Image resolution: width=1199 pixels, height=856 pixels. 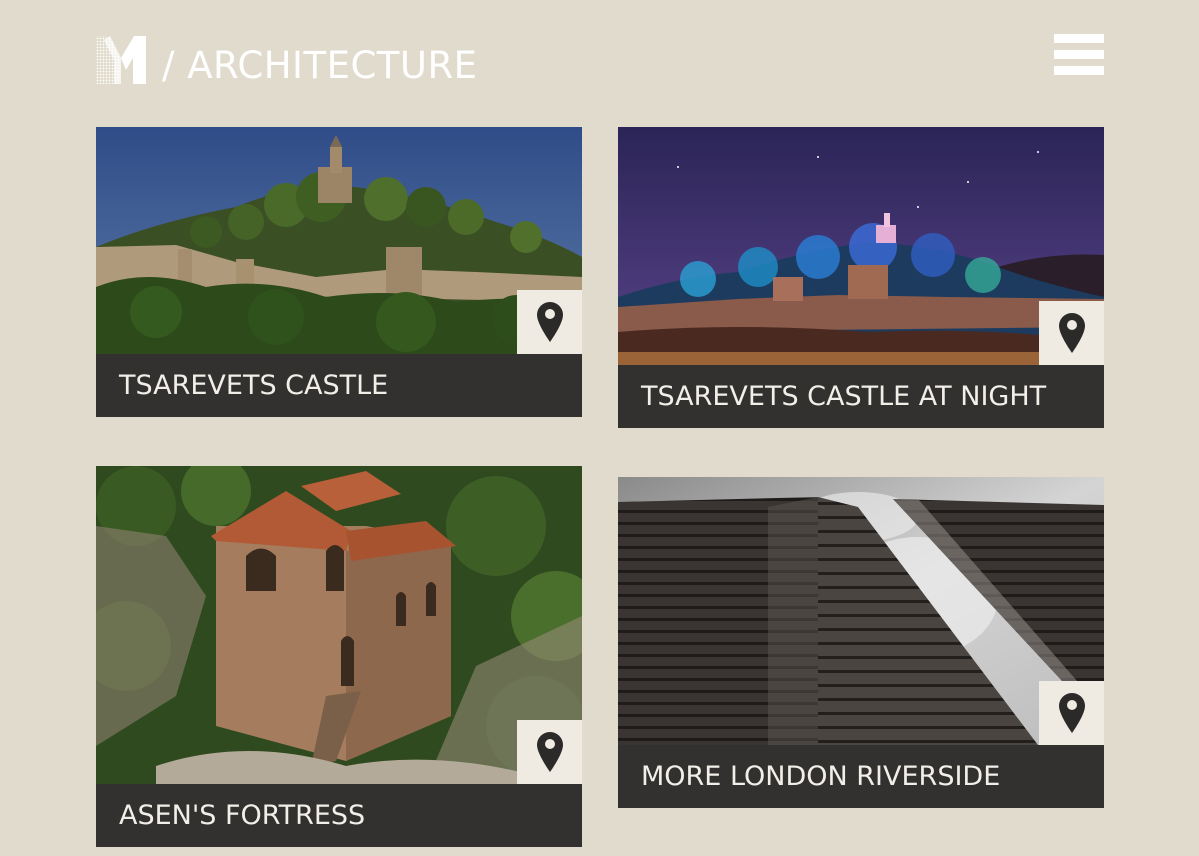 I want to click on gallery-card: TSAREVETS CASTLE, so click(x=339, y=272).